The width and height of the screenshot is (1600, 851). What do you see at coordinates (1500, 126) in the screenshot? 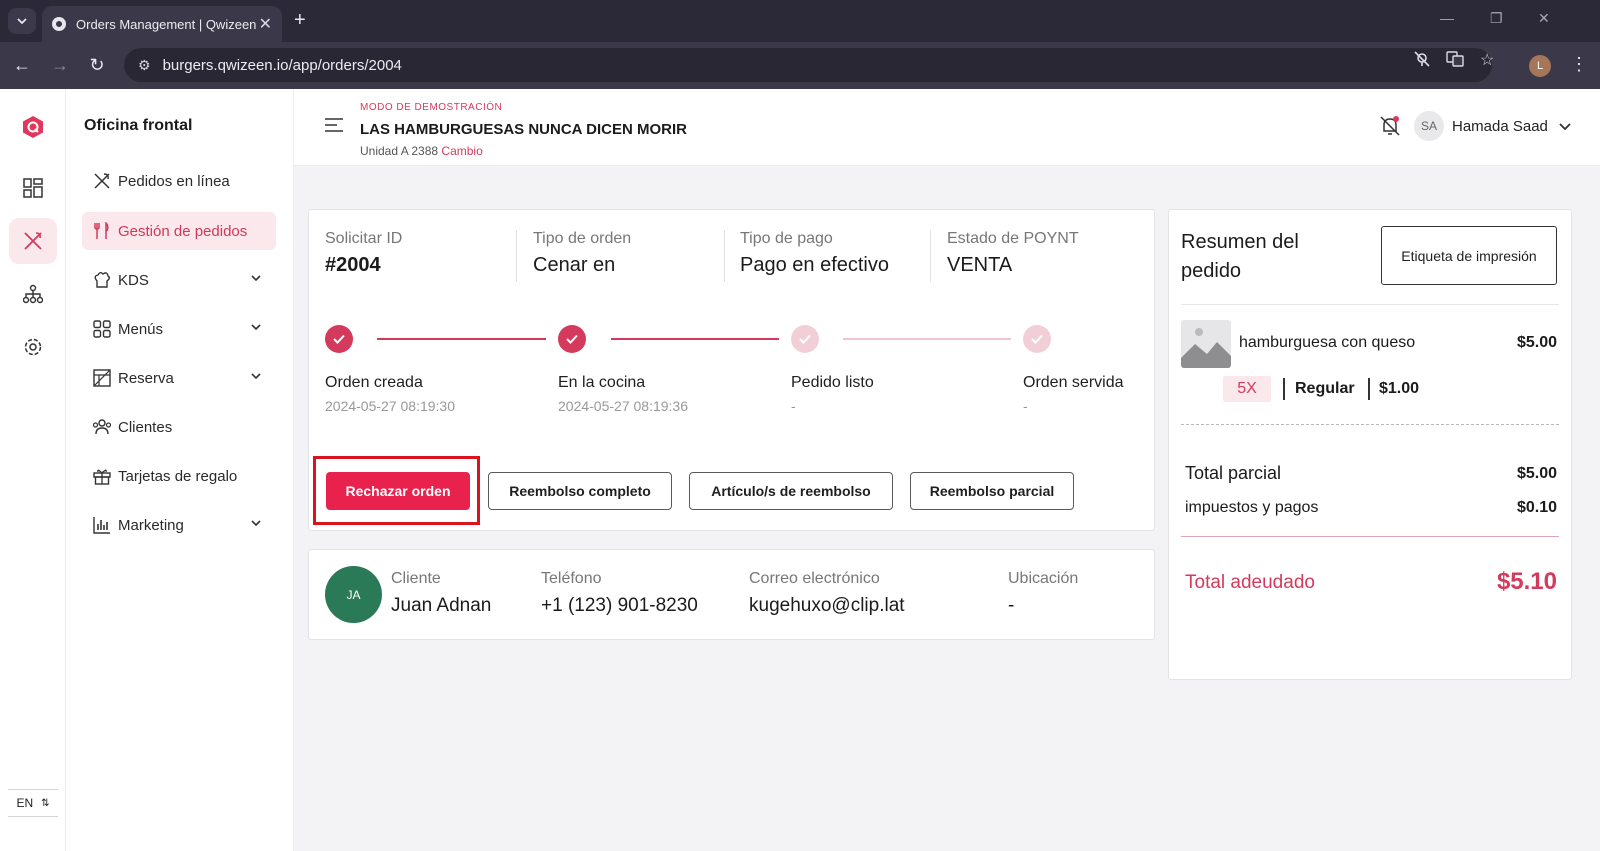
I see `user-name: Hamada Saad` at bounding box center [1500, 126].